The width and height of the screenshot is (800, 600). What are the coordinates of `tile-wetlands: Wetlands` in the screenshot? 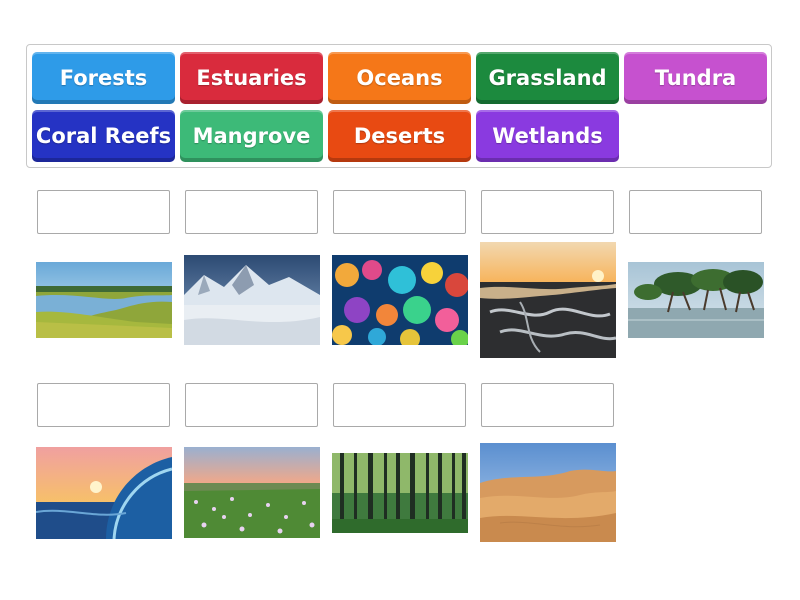 It's located at (547, 136).